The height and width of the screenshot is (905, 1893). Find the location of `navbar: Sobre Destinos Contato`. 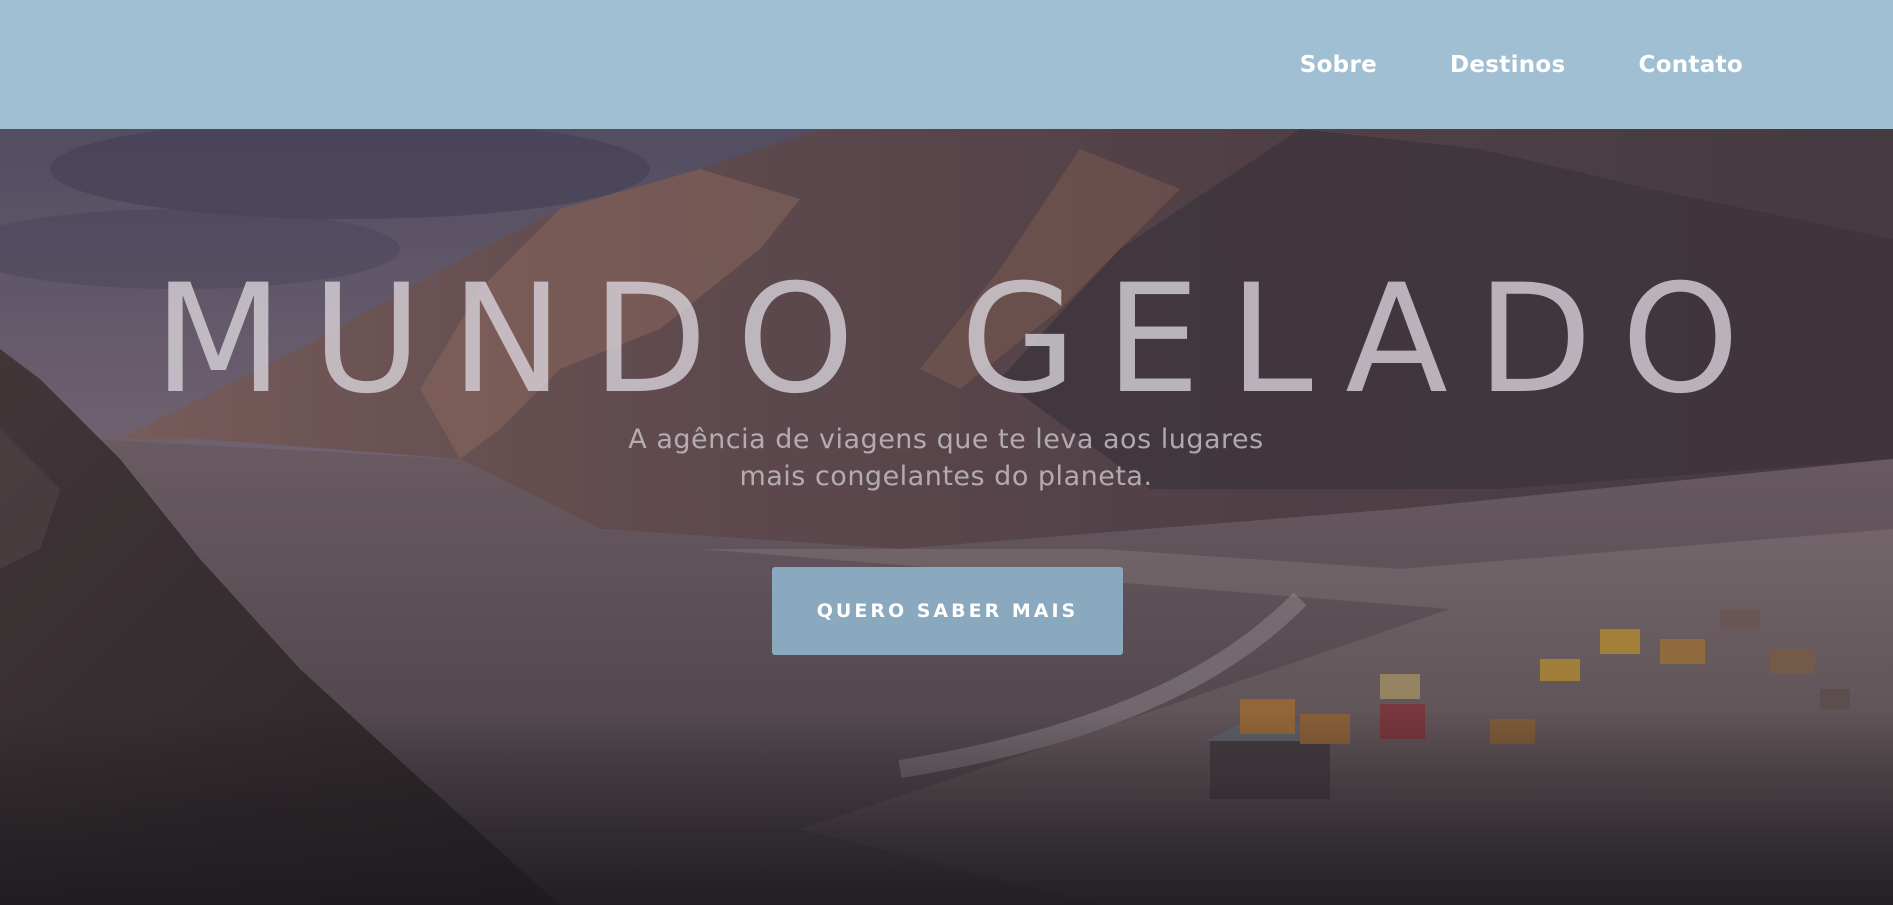

navbar: Sobre Destinos Contato is located at coordinates (946, 64).